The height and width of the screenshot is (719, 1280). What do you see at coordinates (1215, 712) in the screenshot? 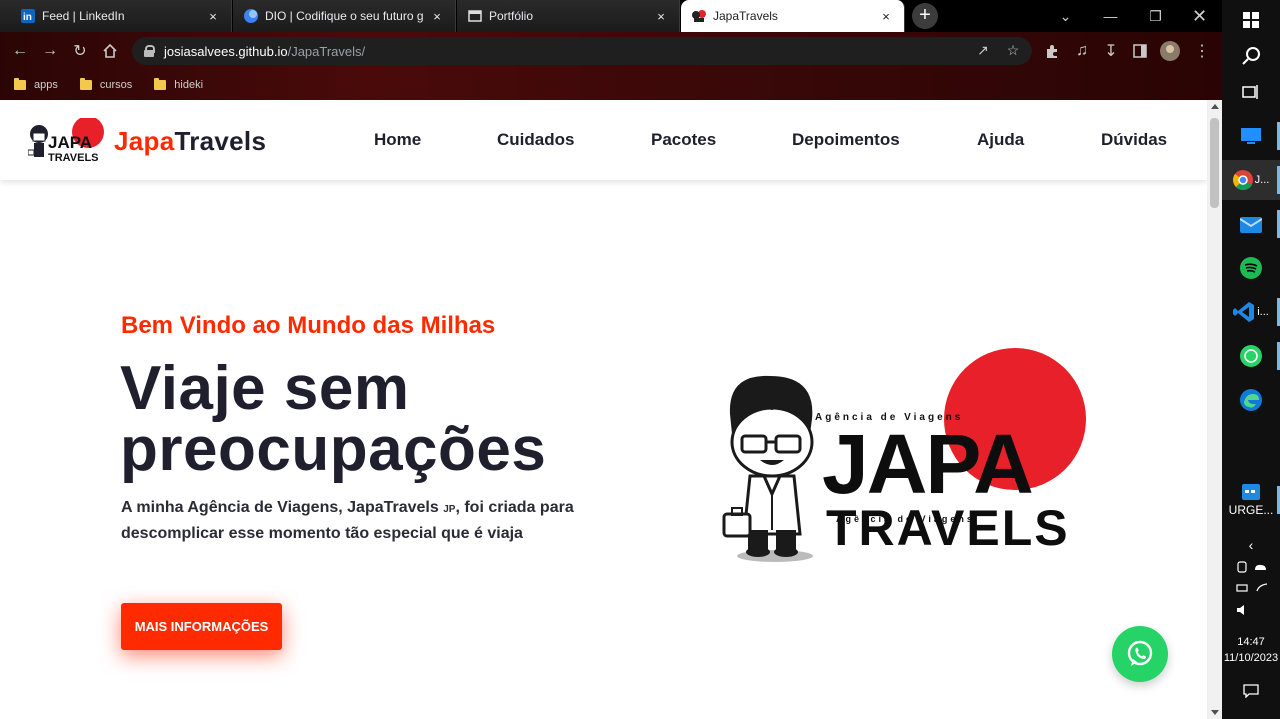
I see `scroll-down-icon` at bounding box center [1215, 712].